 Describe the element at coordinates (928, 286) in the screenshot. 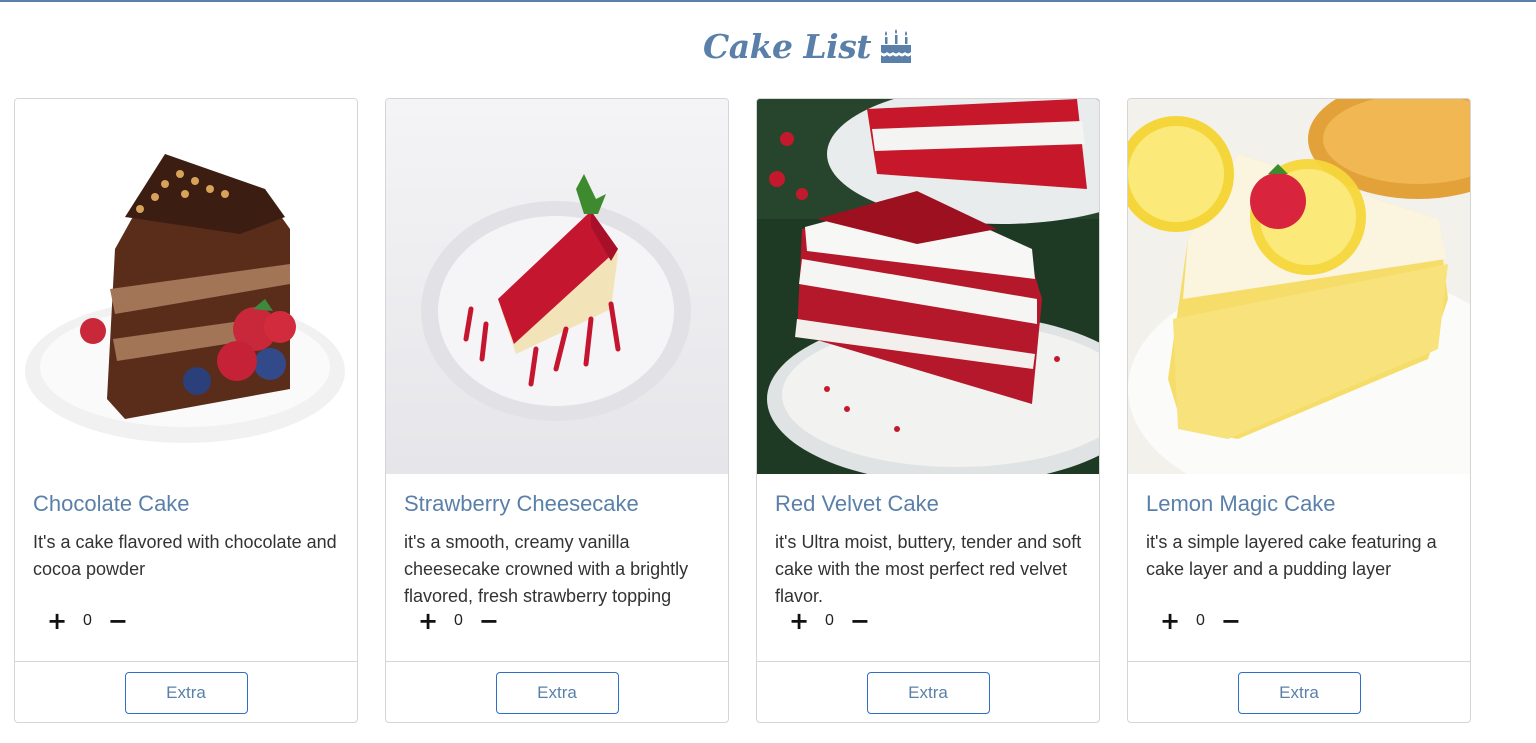

I see `red-velvet-cake-image` at that location.